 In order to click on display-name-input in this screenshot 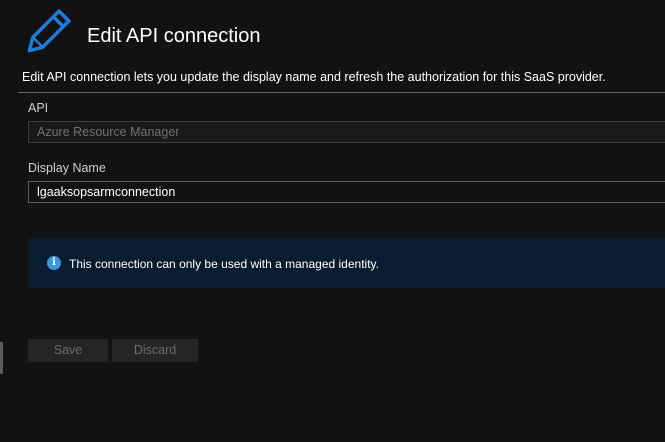, I will do `click(346, 192)`.